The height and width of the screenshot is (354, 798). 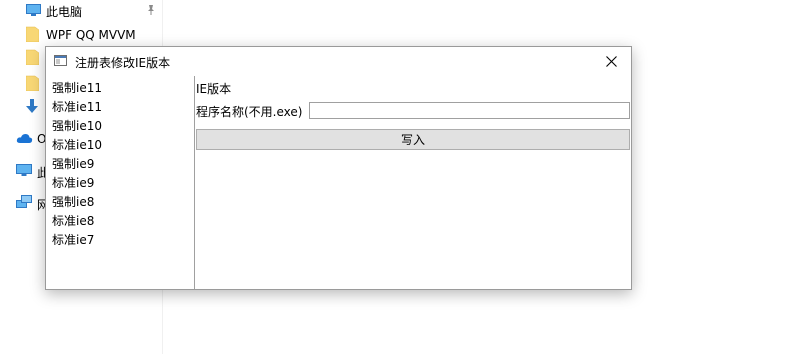 I want to click on program-name-input, so click(x=469, y=110).